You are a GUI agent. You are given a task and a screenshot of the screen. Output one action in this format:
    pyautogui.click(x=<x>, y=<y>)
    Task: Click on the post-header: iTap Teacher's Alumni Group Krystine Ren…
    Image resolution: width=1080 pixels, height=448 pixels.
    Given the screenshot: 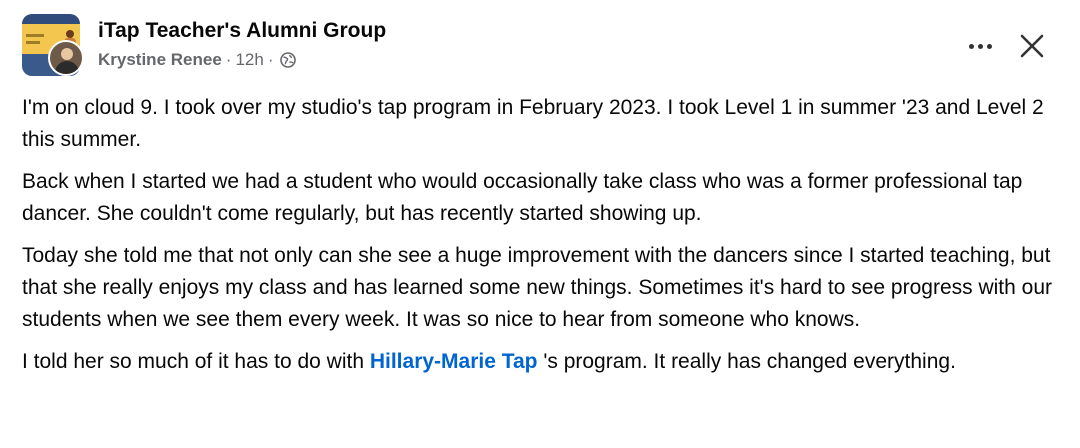 What is the action you would take?
    pyautogui.click(x=204, y=46)
    